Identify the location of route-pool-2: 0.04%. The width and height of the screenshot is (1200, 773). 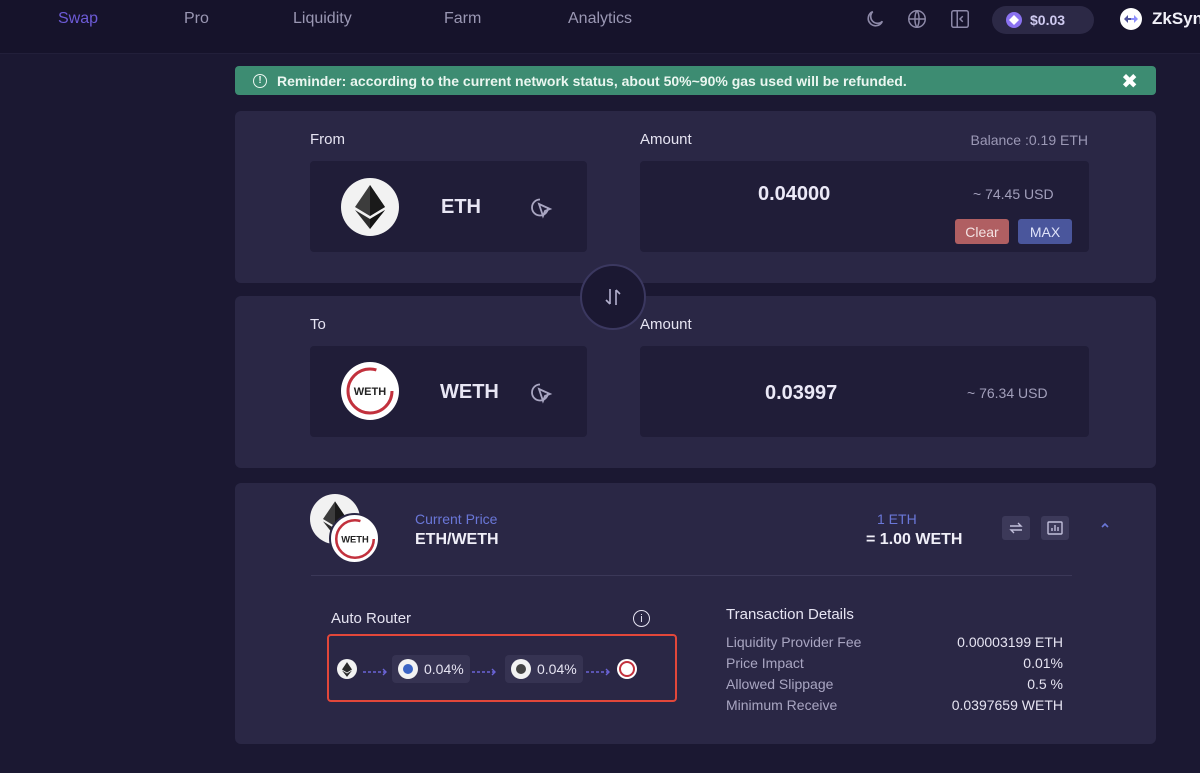
(544, 669).